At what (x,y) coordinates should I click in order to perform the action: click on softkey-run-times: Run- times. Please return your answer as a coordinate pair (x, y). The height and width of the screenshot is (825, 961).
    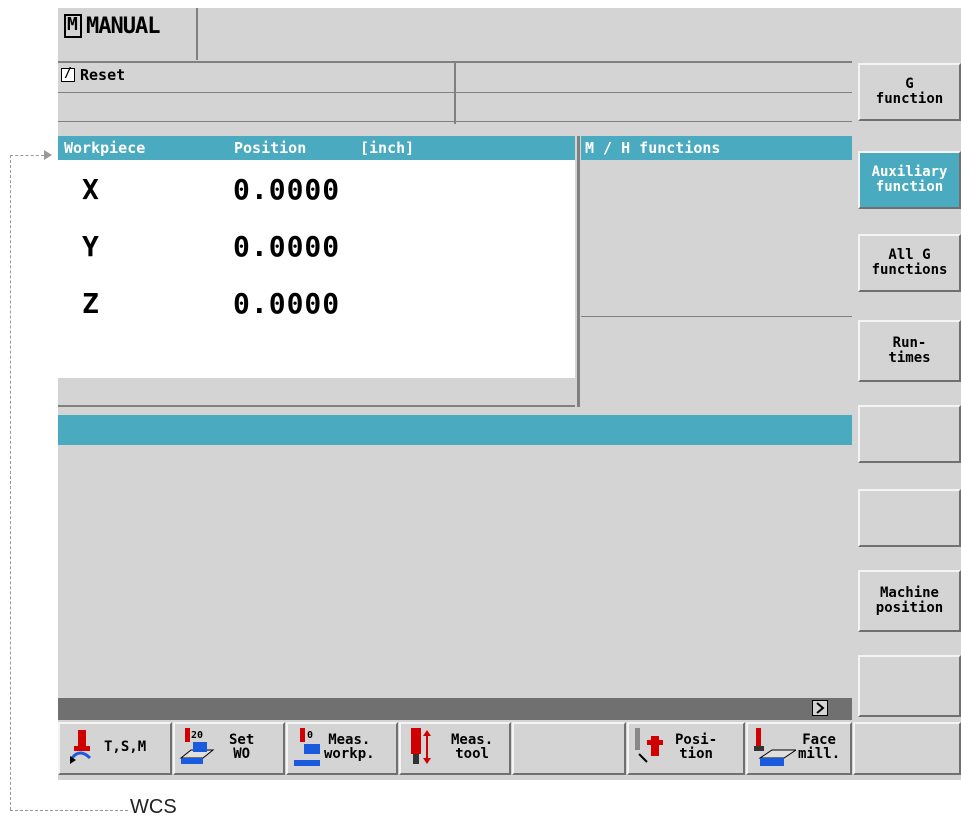
    Looking at the image, I should click on (909, 351).